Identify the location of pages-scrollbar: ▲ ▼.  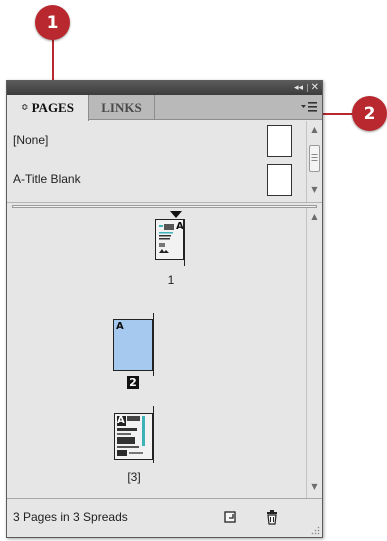
(314, 353).